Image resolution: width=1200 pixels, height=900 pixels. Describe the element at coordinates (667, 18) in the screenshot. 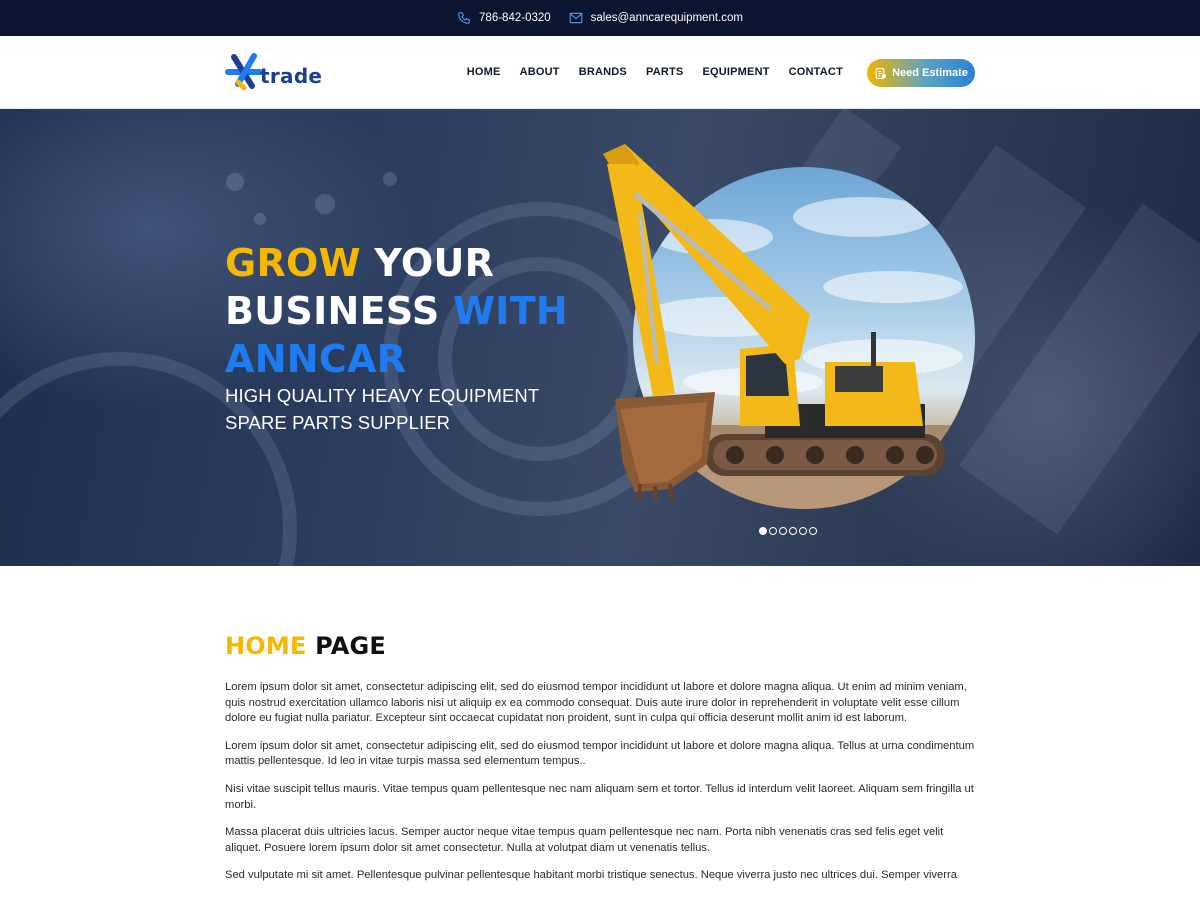

I see `email-address: sales@anncarequipment.com` at that location.